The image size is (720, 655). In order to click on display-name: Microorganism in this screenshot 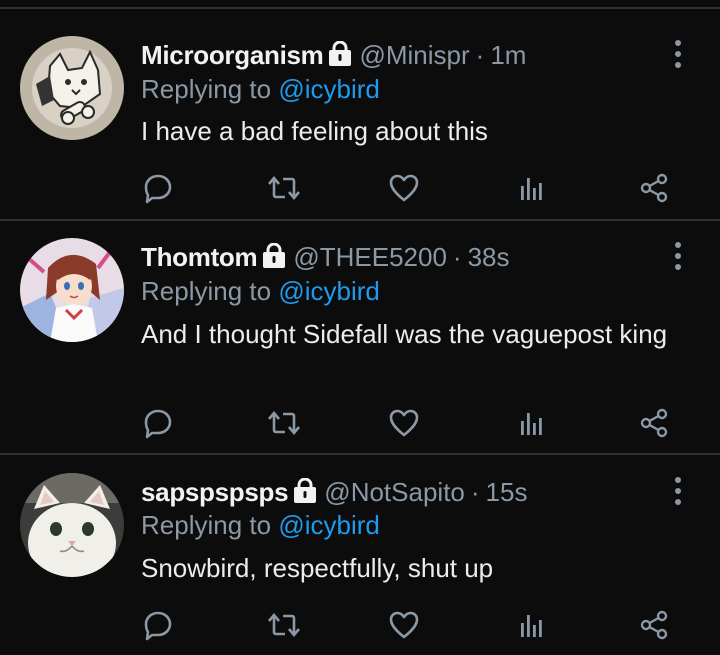, I will do `click(232, 55)`.